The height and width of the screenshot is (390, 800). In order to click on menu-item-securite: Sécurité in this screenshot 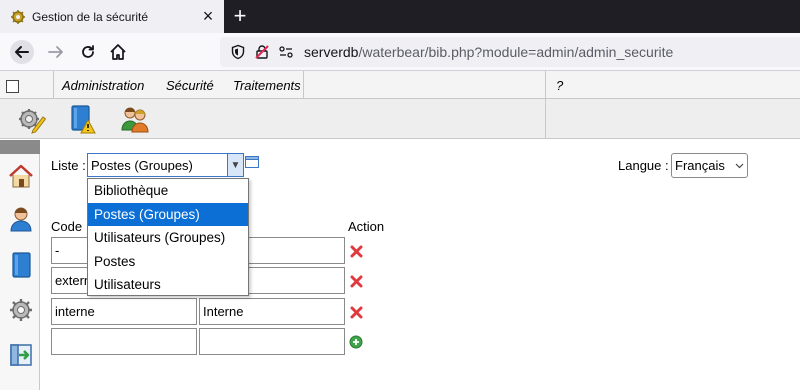, I will do `click(190, 85)`.